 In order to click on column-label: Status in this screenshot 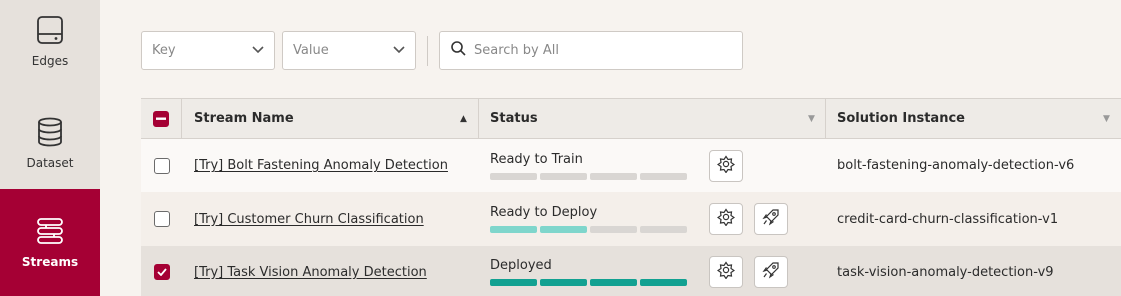, I will do `click(514, 118)`.